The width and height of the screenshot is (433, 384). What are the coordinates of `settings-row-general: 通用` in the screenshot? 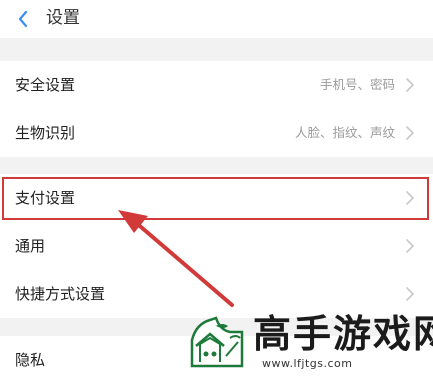 It's located at (216, 246).